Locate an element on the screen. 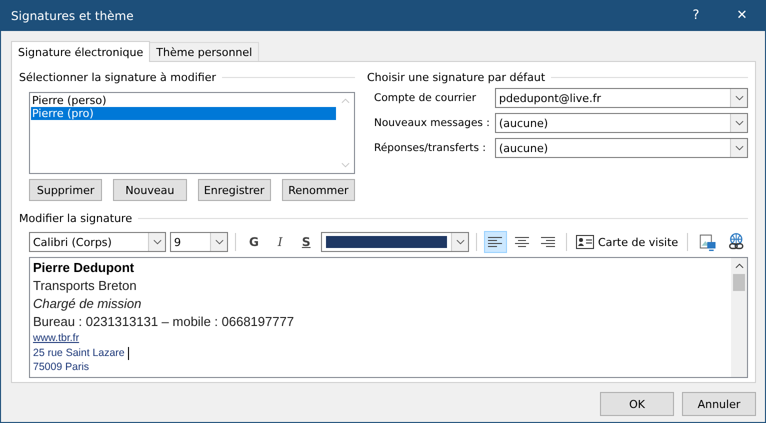 The height and width of the screenshot is (423, 766). close-button: ✕ is located at coordinates (742, 15).